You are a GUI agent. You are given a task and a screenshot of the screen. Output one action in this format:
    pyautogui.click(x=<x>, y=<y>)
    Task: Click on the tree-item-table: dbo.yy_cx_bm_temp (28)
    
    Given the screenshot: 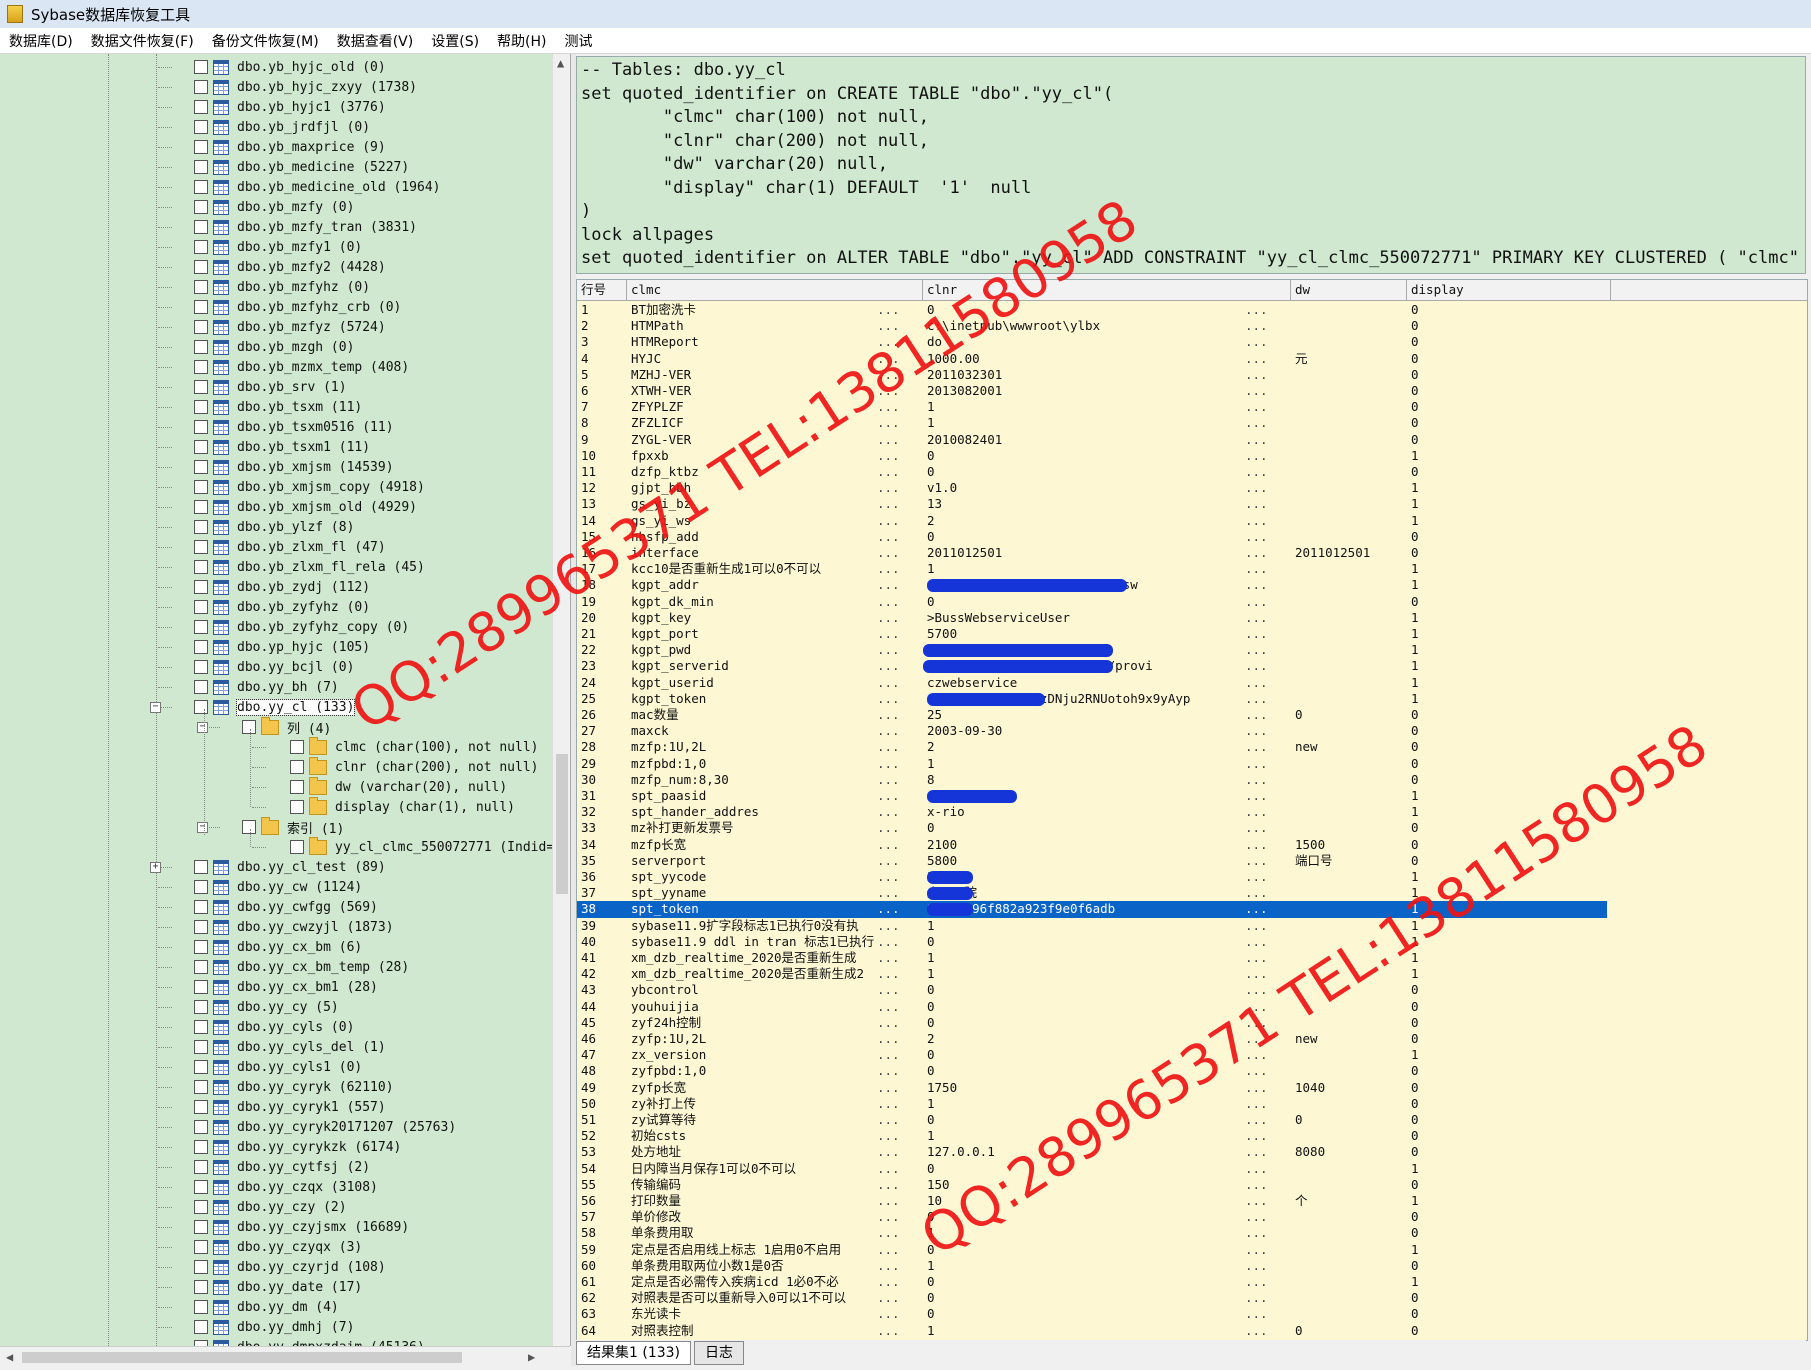 What is the action you would take?
    pyautogui.click(x=301, y=967)
    